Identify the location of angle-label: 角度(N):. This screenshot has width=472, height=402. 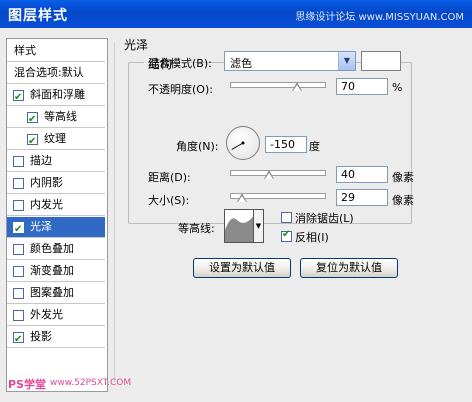
(197, 146).